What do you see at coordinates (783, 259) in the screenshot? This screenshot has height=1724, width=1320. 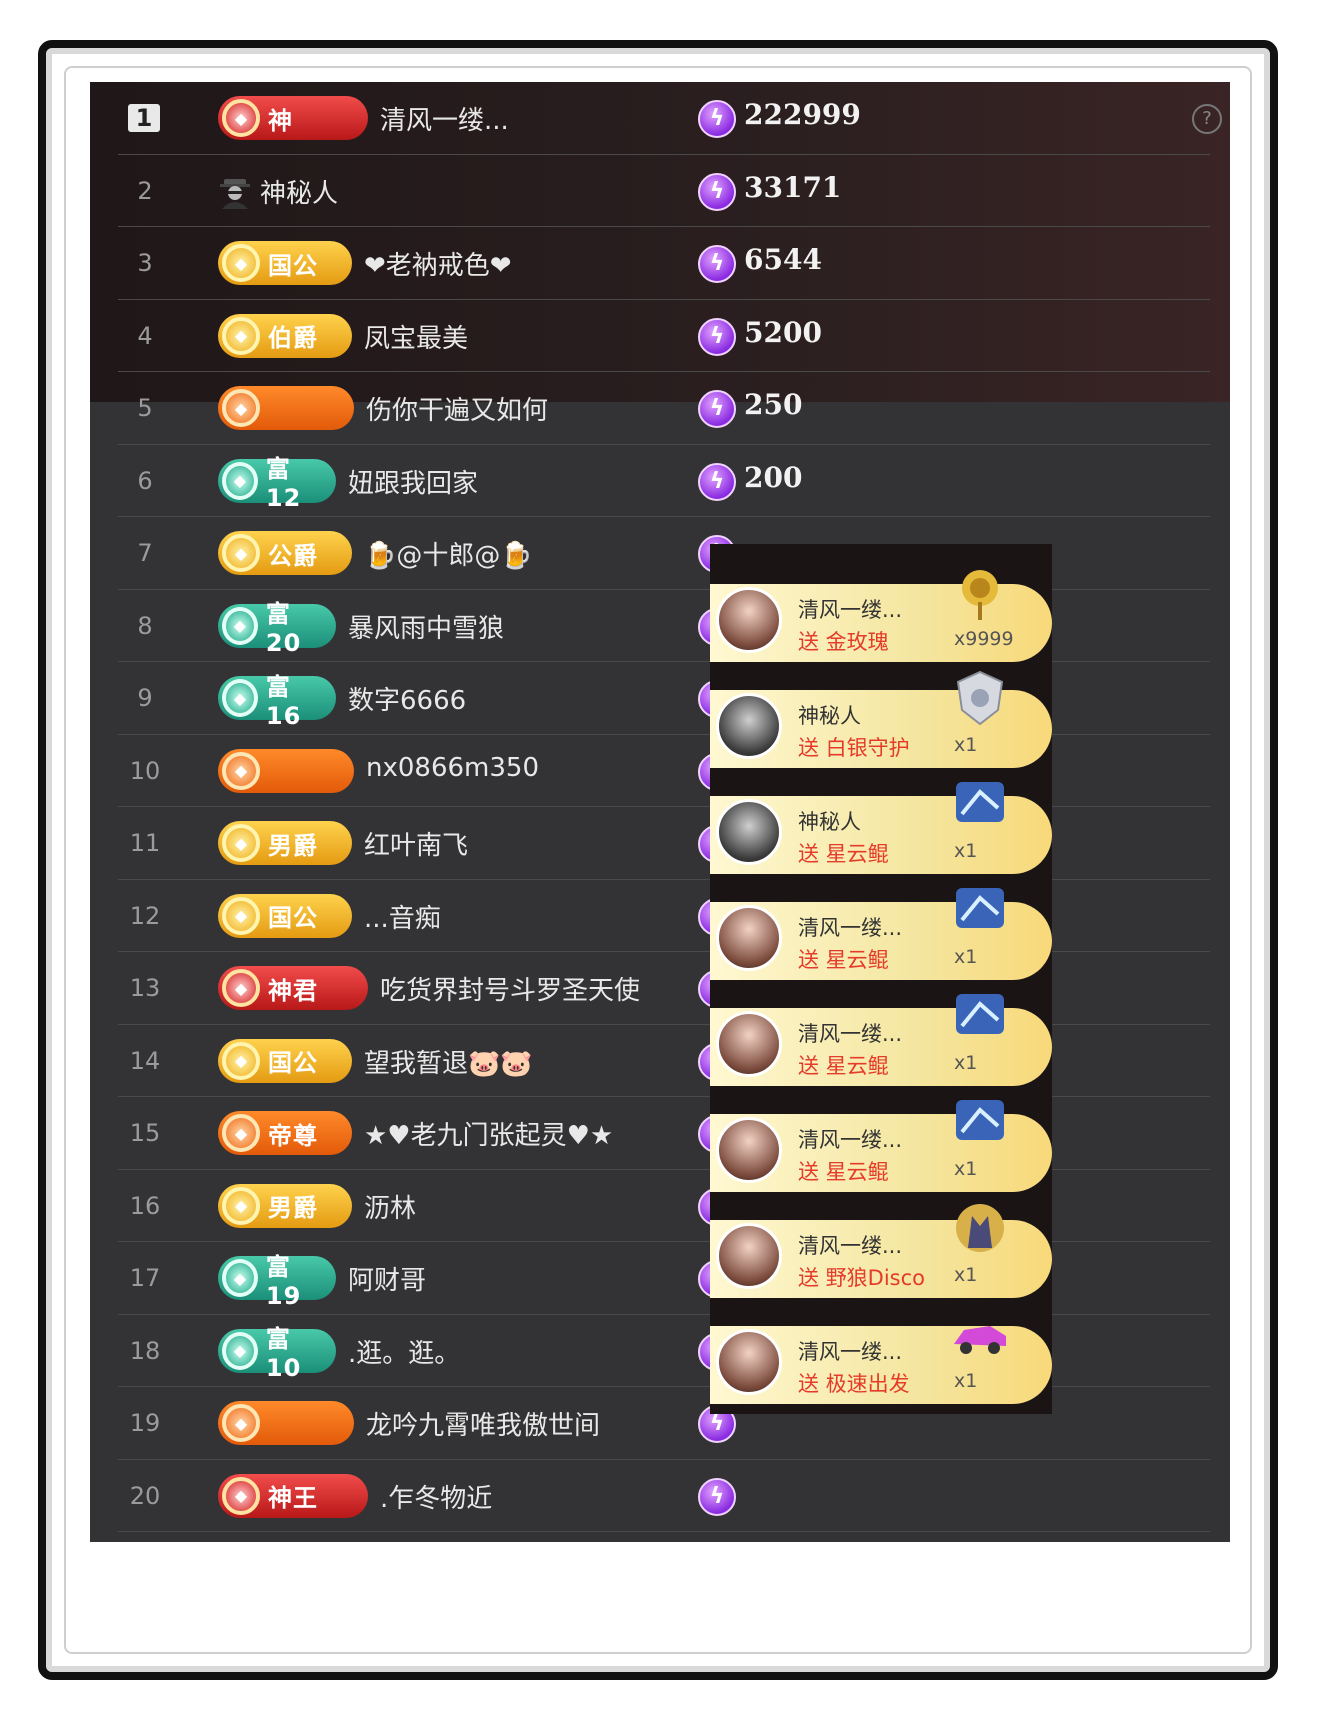 I see `contribution-score: 6544` at bounding box center [783, 259].